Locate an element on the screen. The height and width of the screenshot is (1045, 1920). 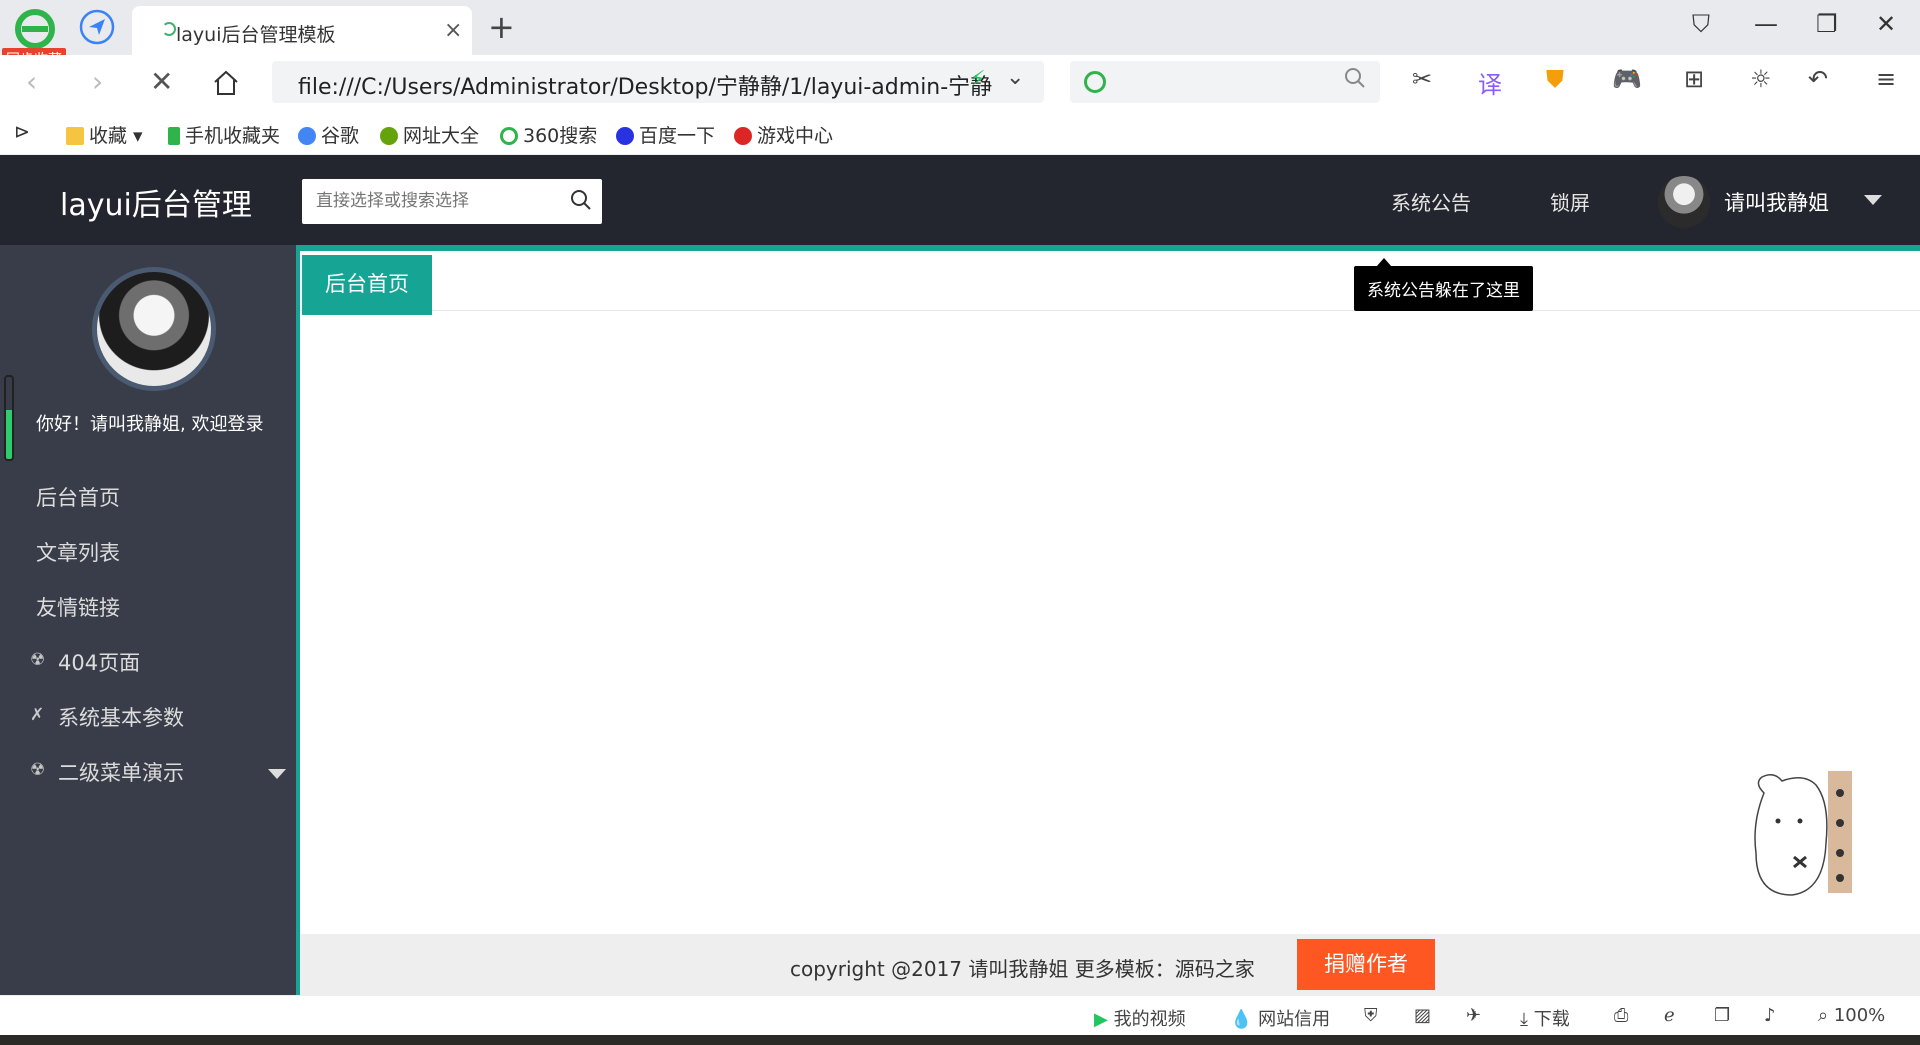
bookmark-url-directory: 网址大全 is located at coordinates (429, 134).